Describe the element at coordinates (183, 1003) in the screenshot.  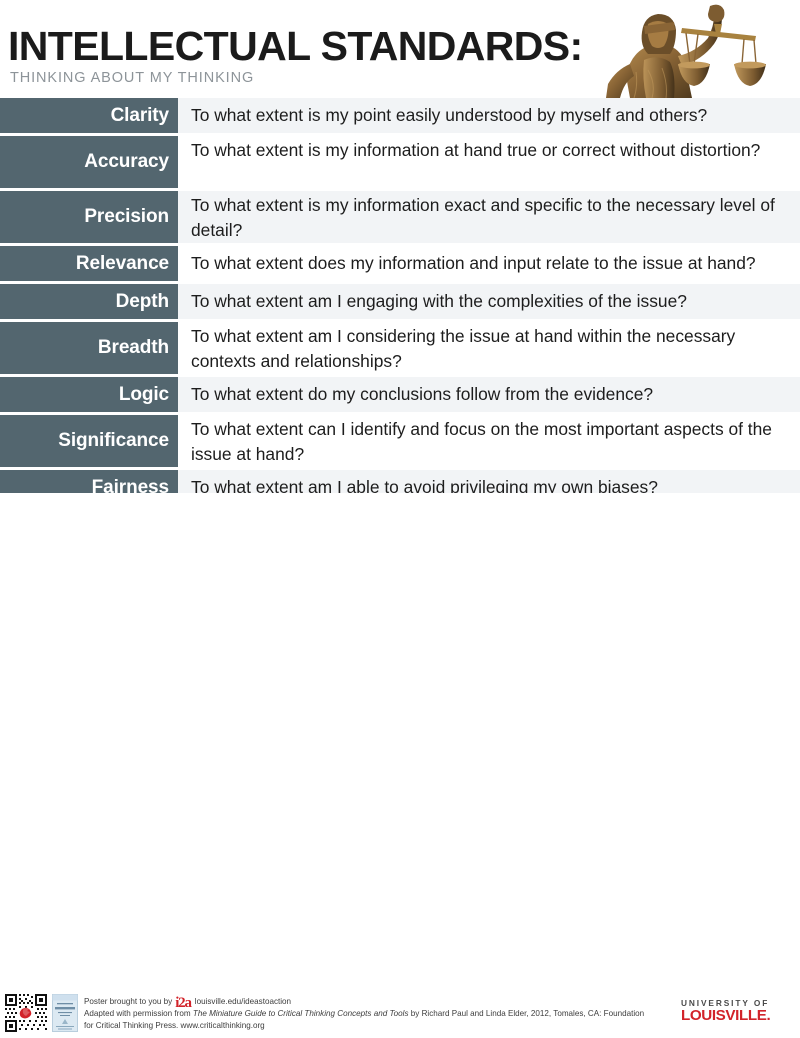
I see `i2a-logo: i2a` at that location.